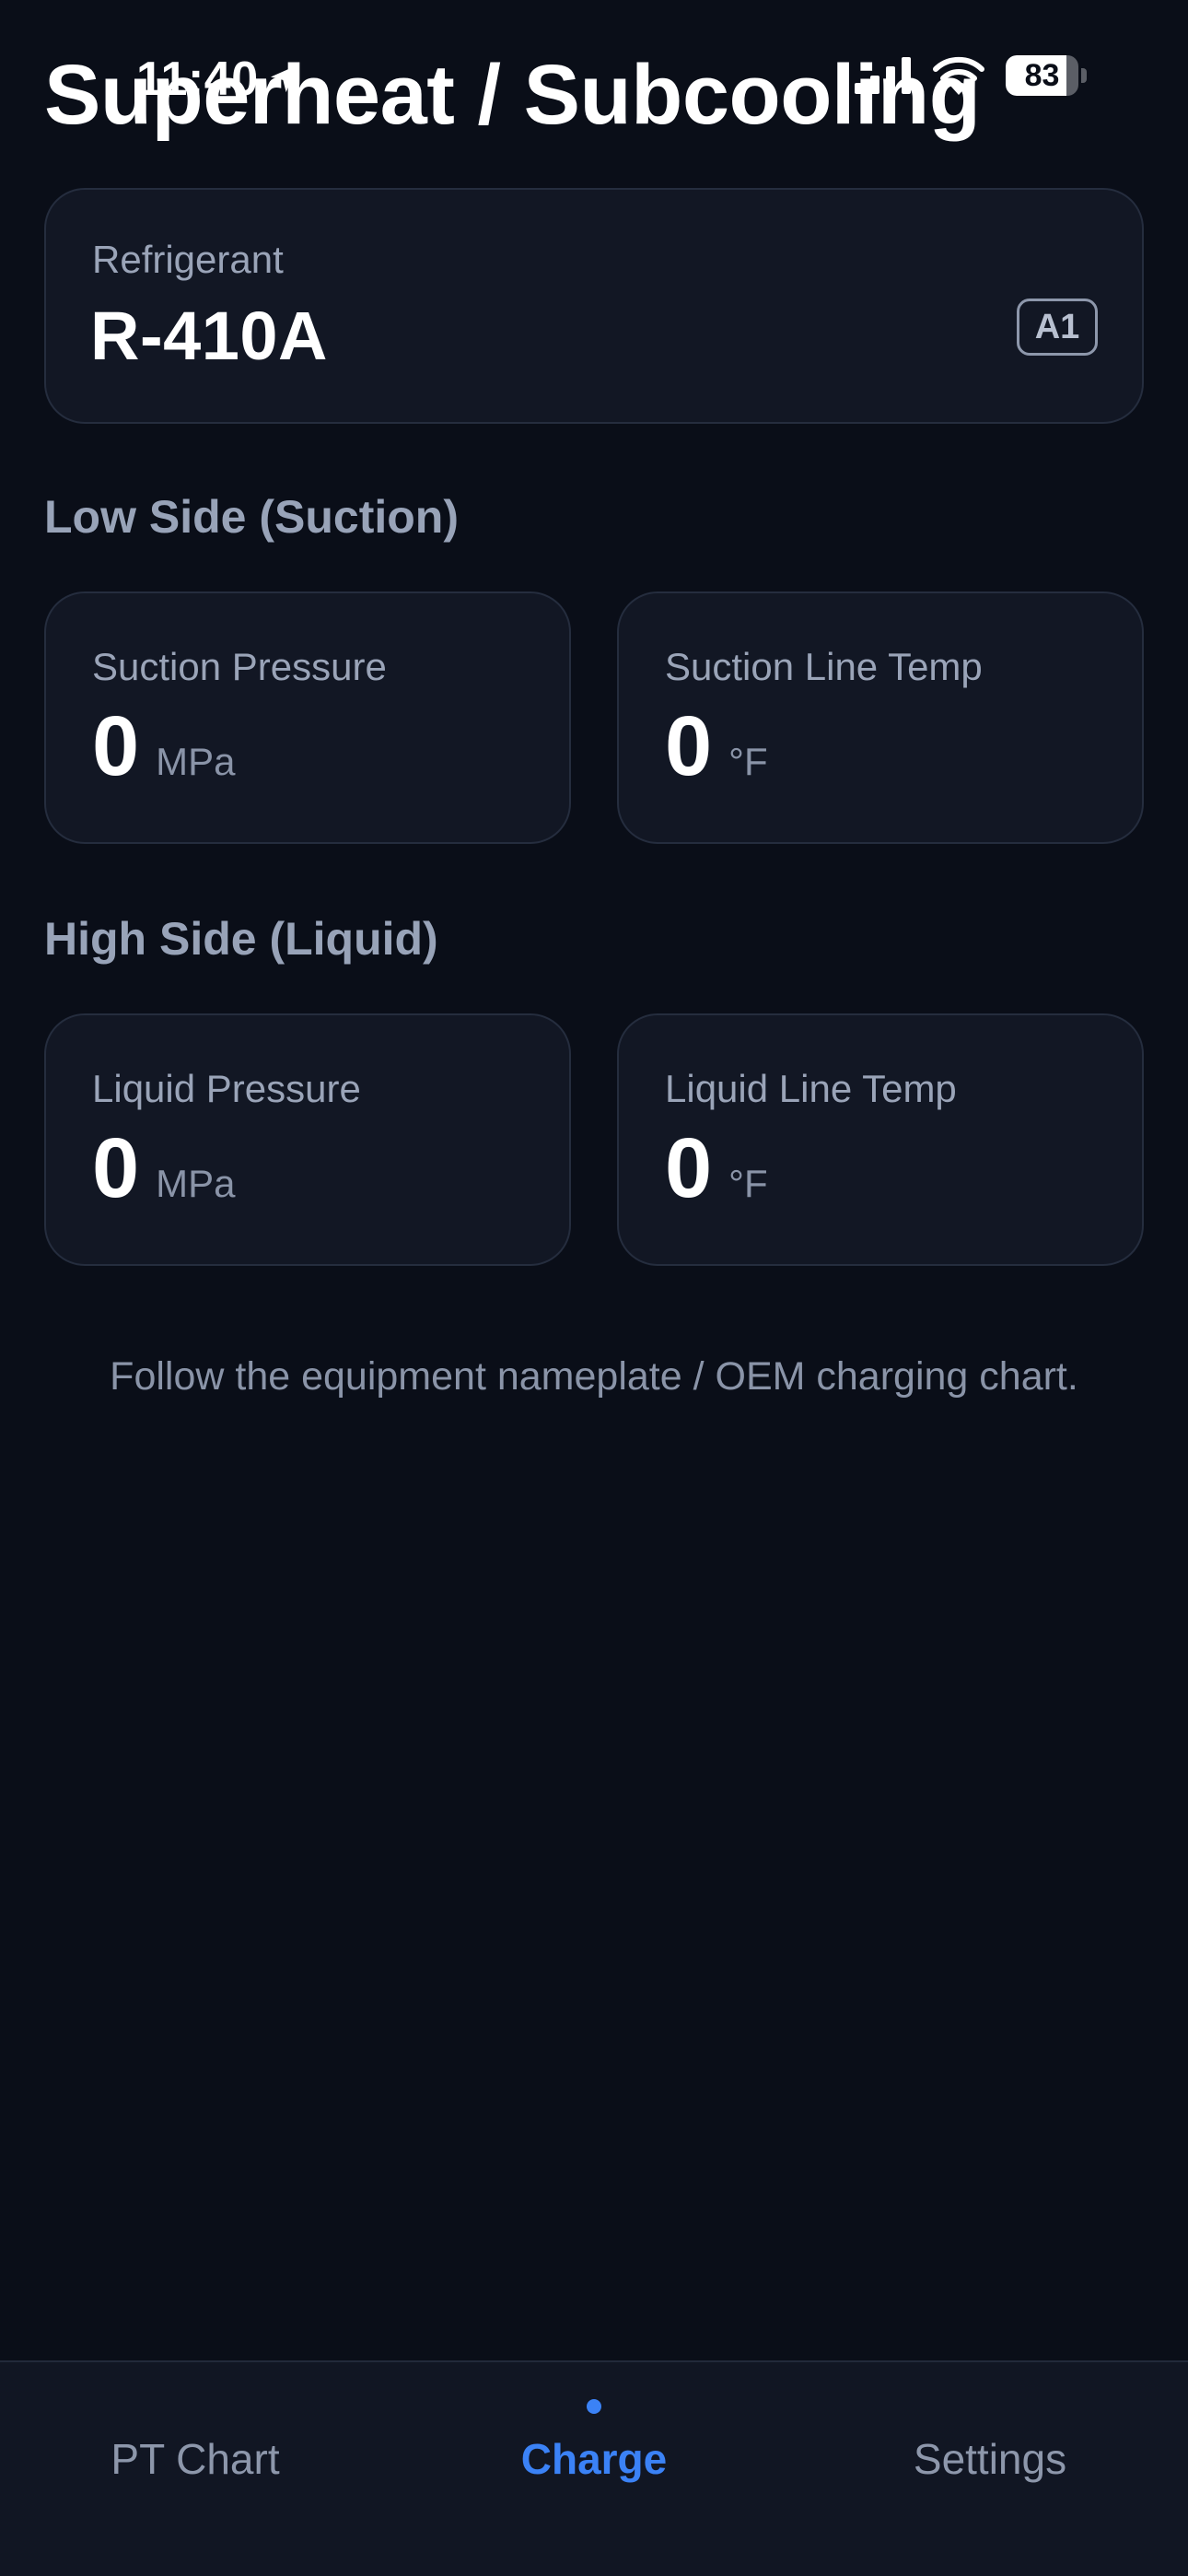  I want to click on status-time-text: 11:40, so click(197, 79).